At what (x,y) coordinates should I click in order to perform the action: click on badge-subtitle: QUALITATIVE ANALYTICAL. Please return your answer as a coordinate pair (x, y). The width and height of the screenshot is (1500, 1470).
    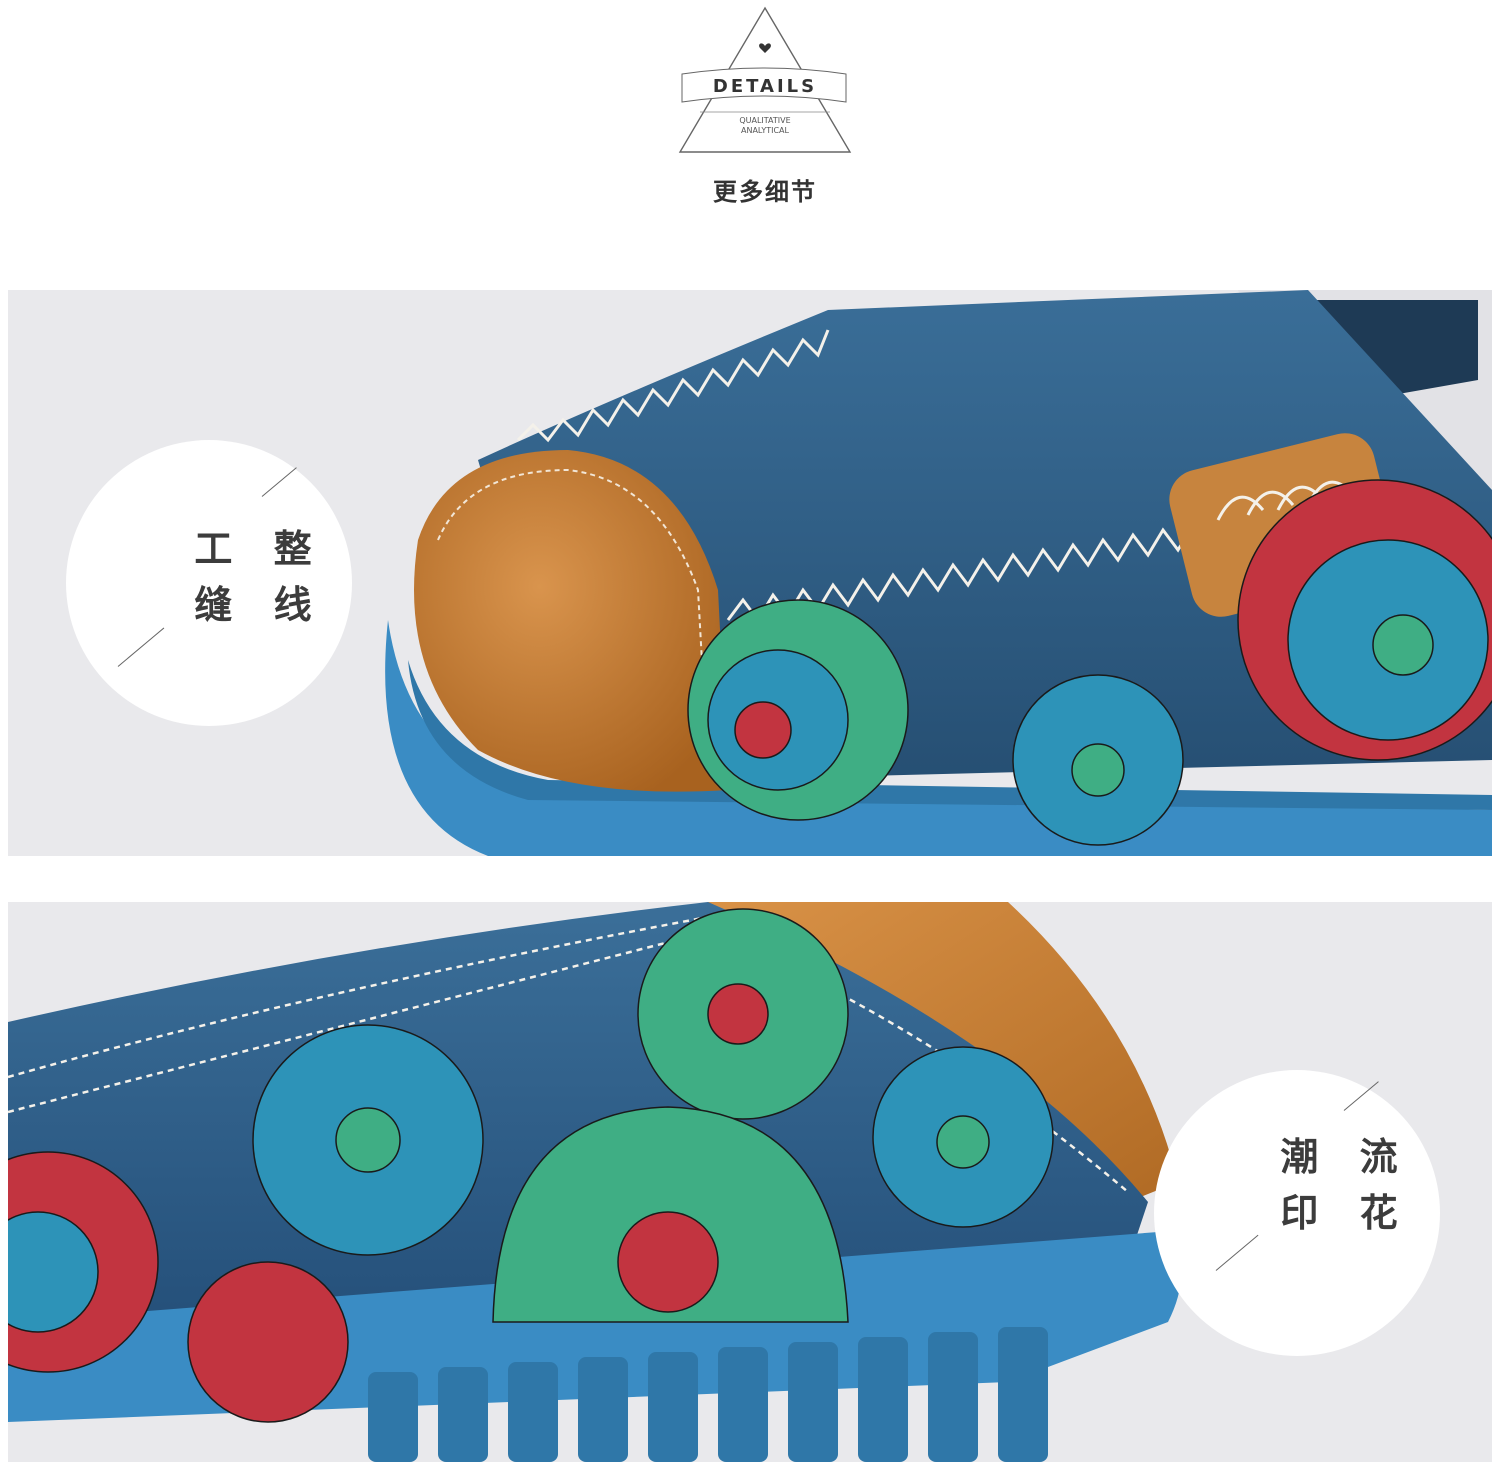
    Looking at the image, I should click on (765, 126).